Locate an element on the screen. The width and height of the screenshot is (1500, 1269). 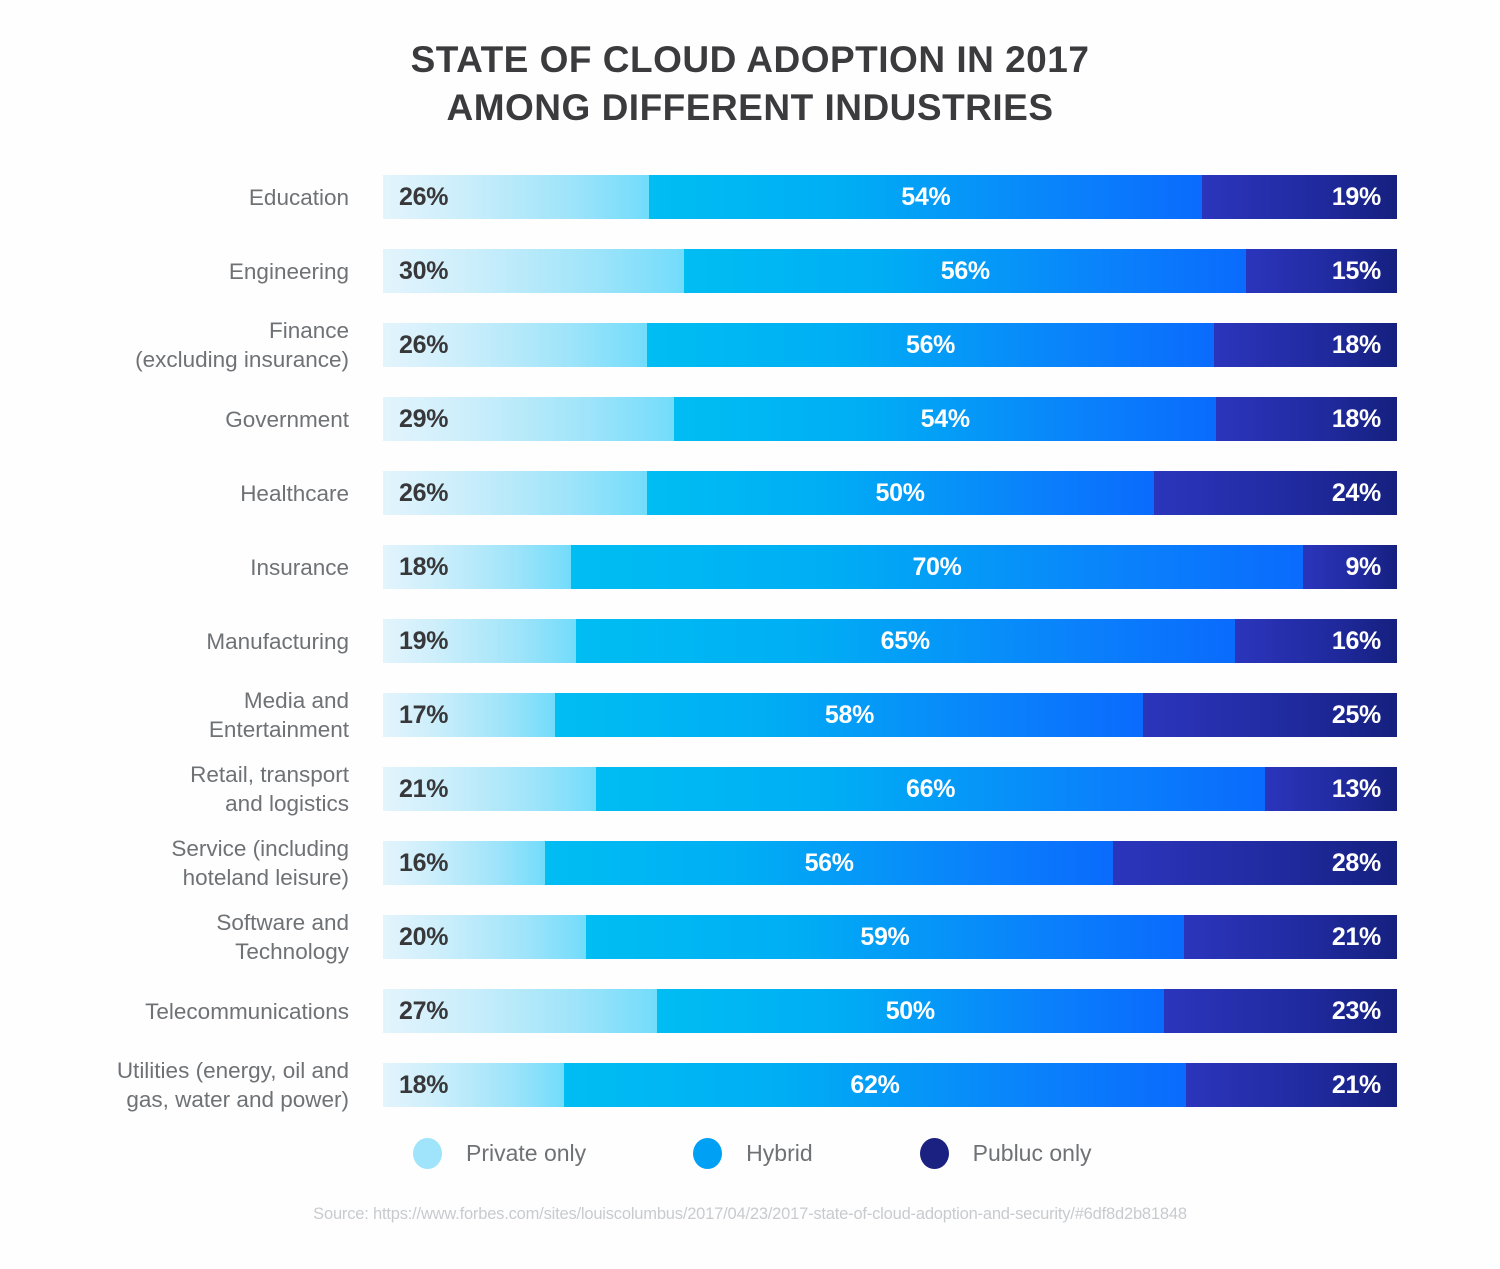
segment-value-label: 26% is located at coordinates (424, 344).